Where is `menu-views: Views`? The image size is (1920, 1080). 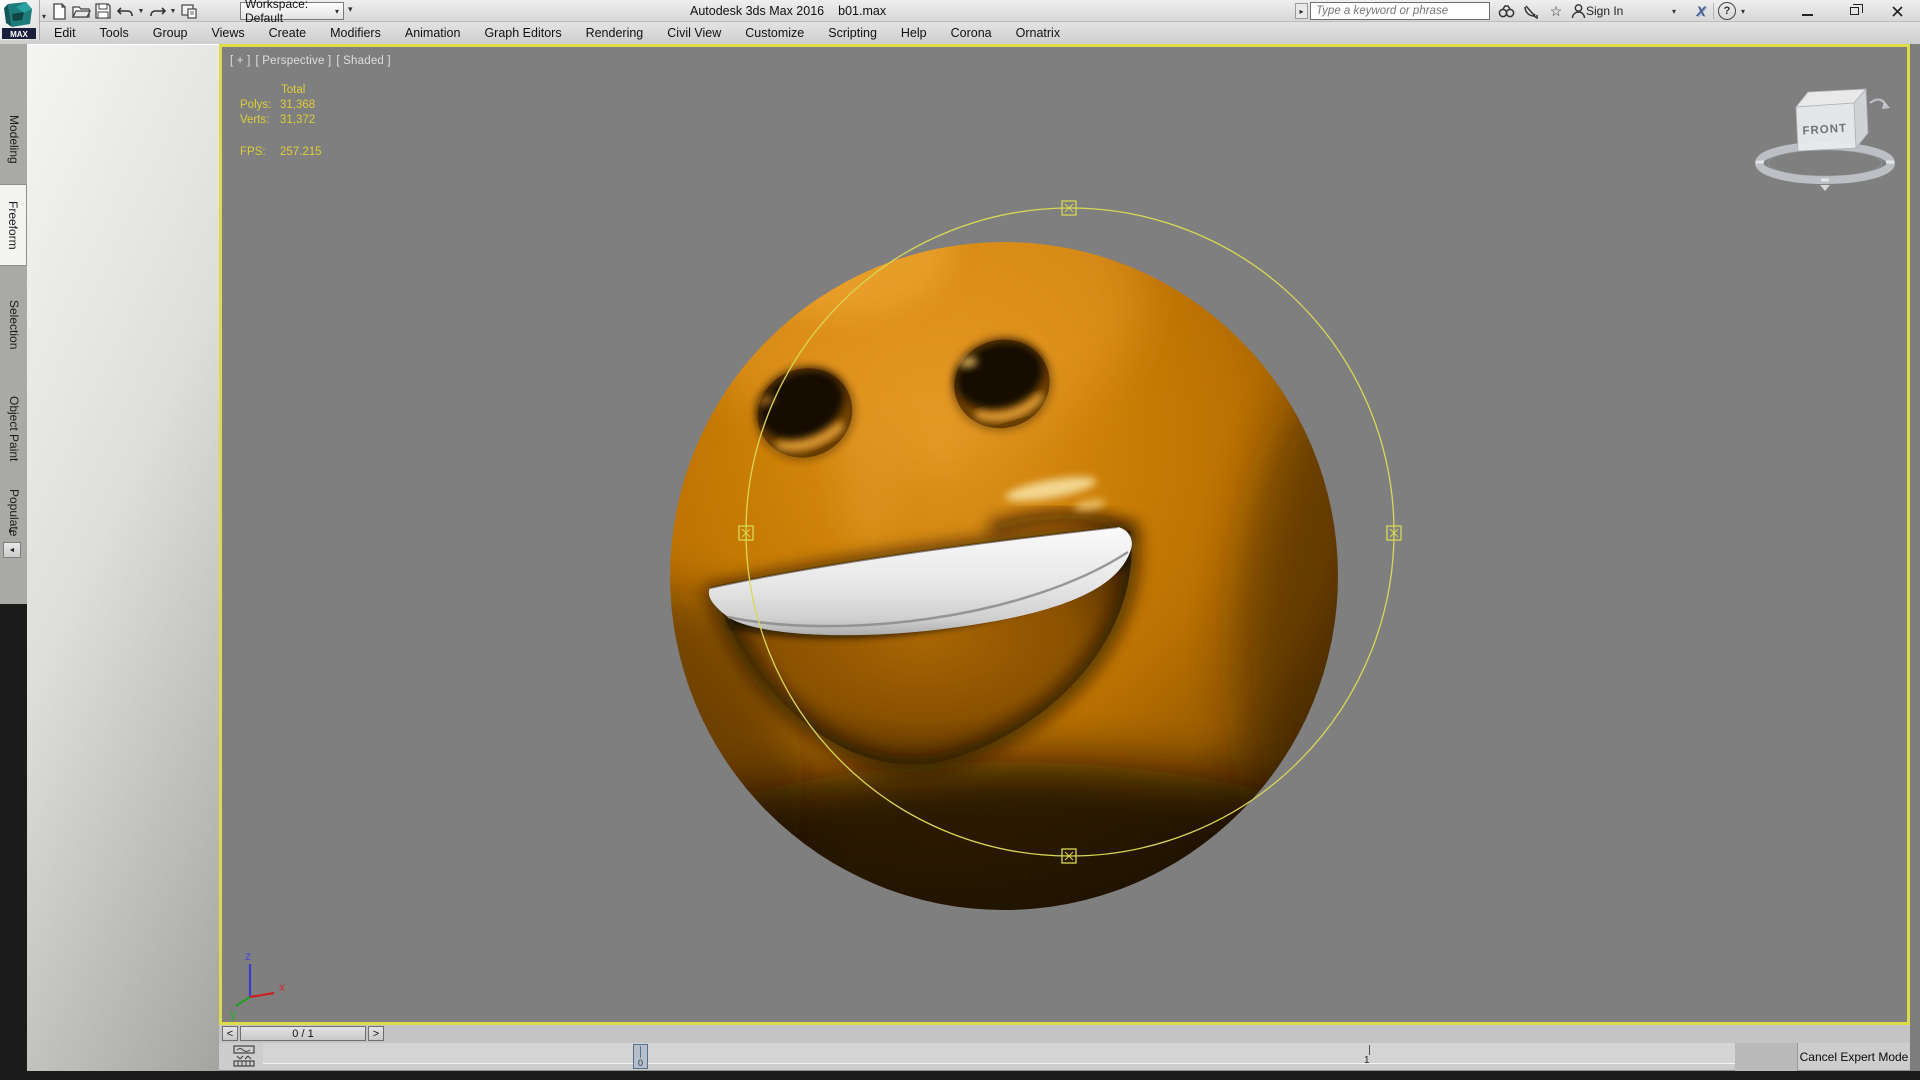 menu-views: Views is located at coordinates (227, 33).